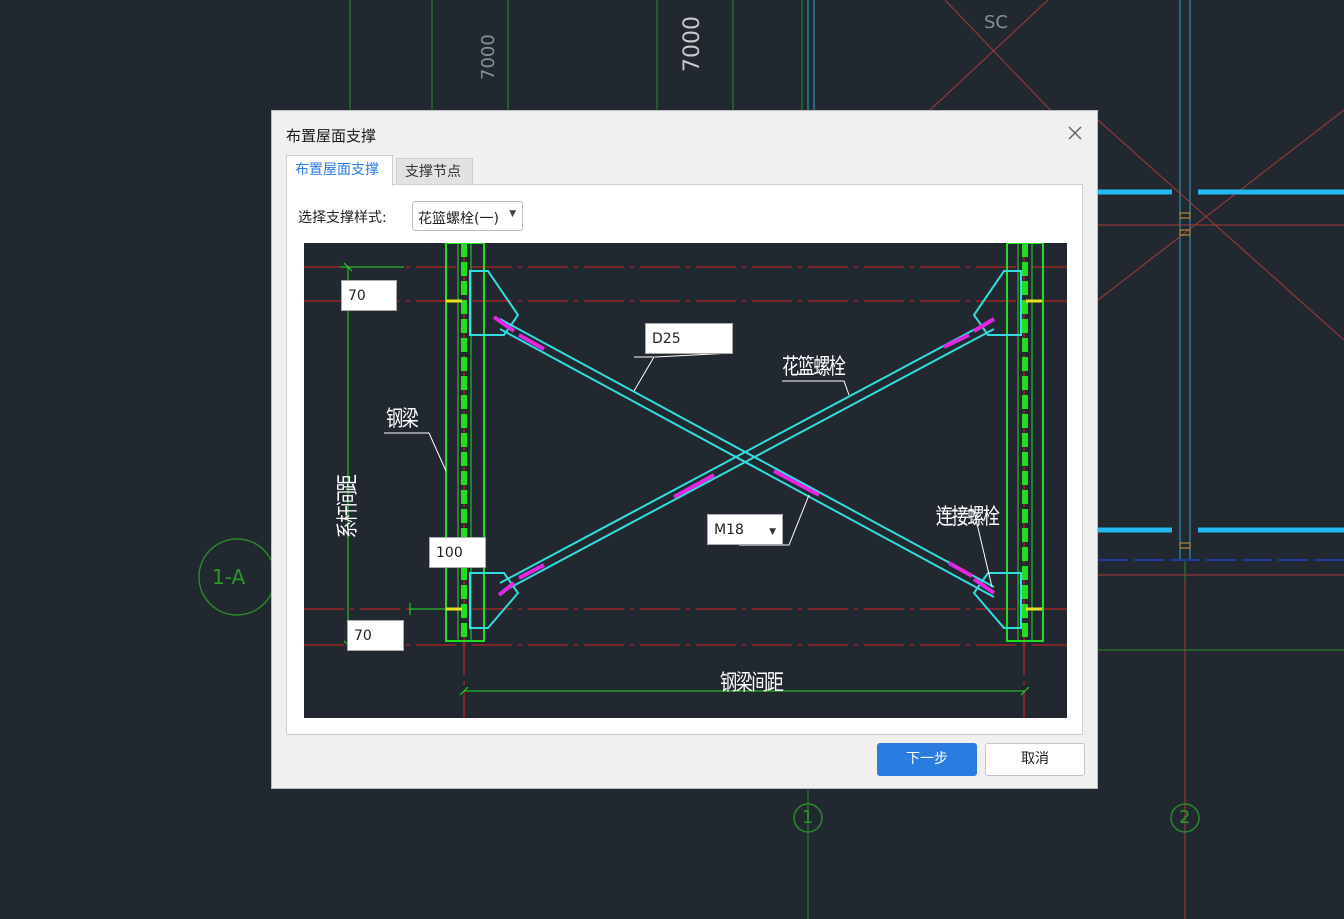 Image resolution: width=1344 pixels, height=919 pixels. Describe the element at coordinates (745, 529) in the screenshot. I see `bolt-size-dropdown: M18 ▼` at that location.